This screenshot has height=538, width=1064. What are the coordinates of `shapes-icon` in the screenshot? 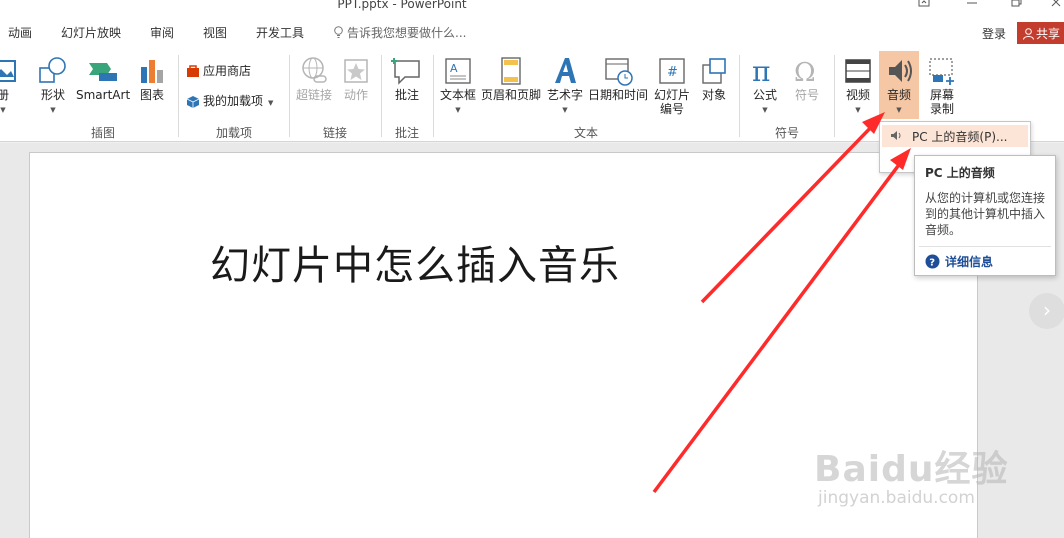 It's located at (52, 70).